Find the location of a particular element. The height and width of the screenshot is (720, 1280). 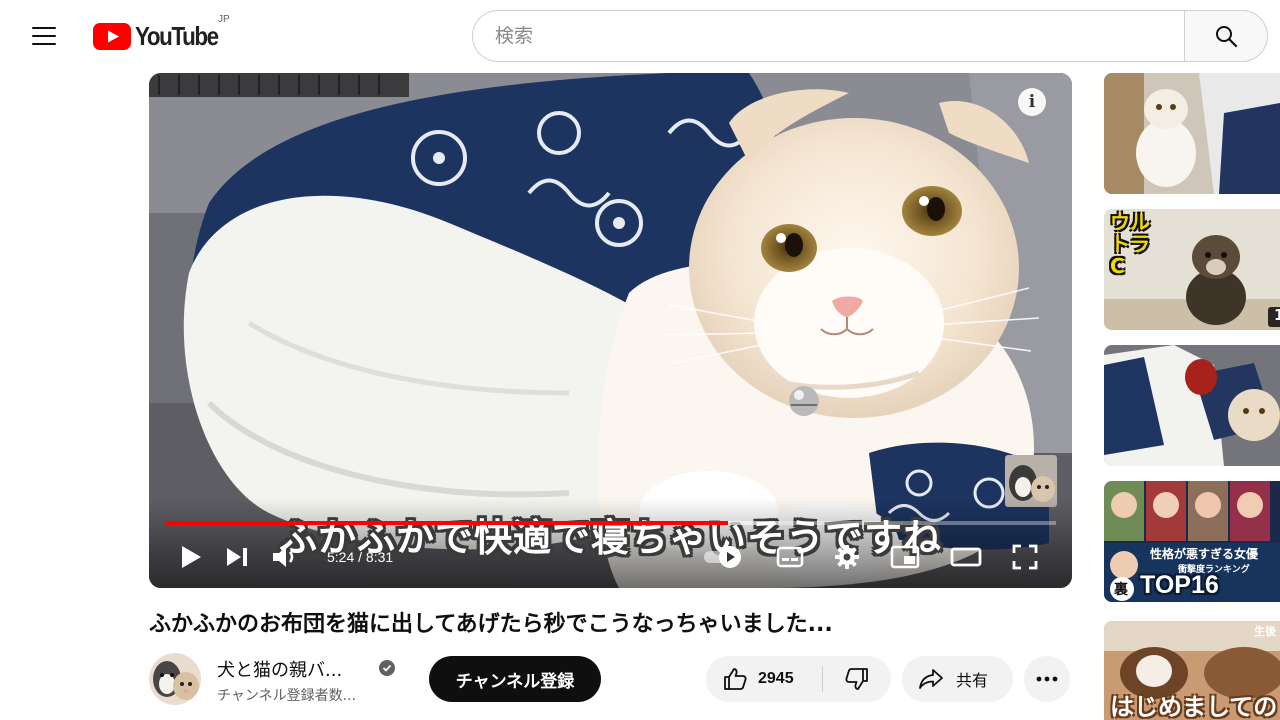

top-bar: YouTube JP is located at coordinates (640, 36).